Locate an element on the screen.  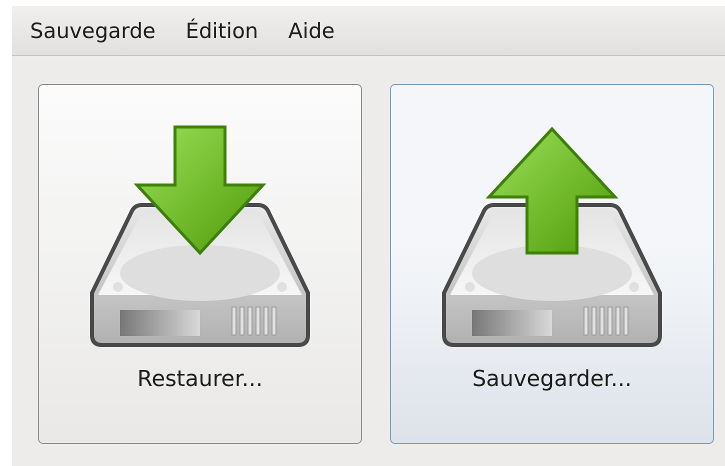
menu-item: Sauvegarde is located at coordinates (93, 30).